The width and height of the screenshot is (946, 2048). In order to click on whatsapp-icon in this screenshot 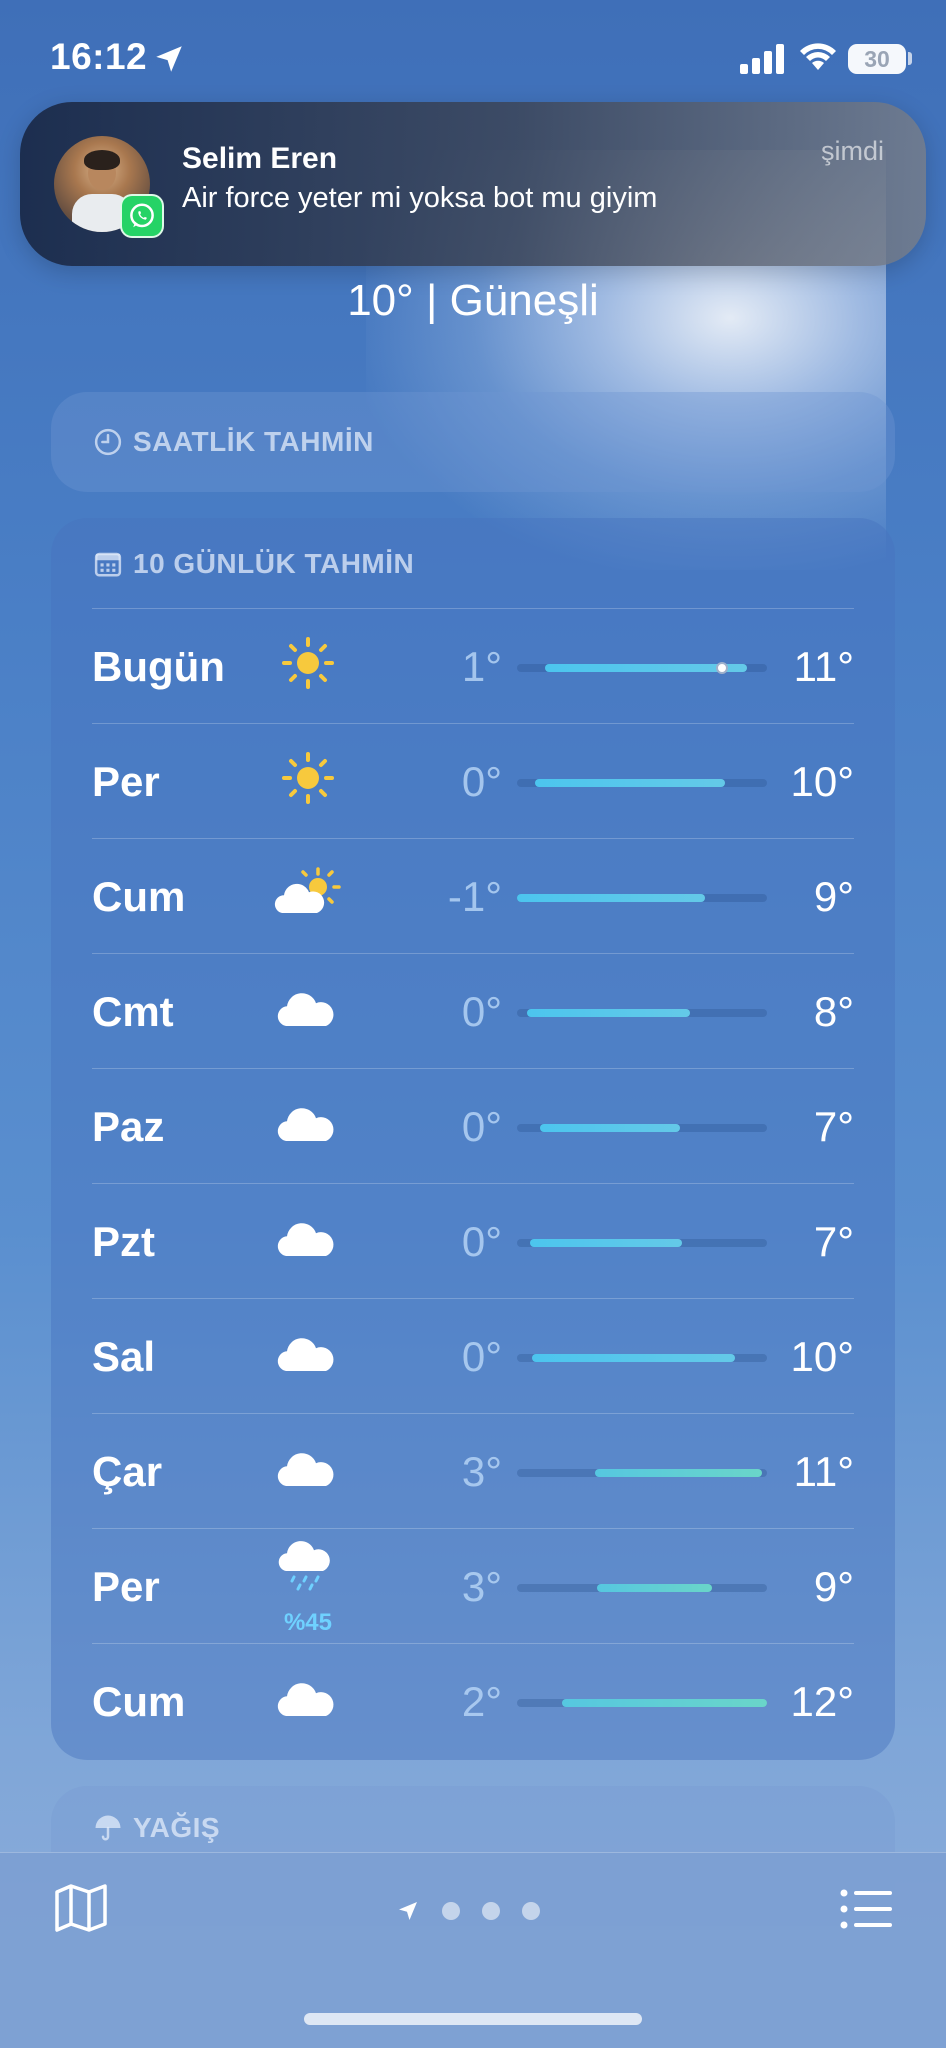, I will do `click(142, 216)`.